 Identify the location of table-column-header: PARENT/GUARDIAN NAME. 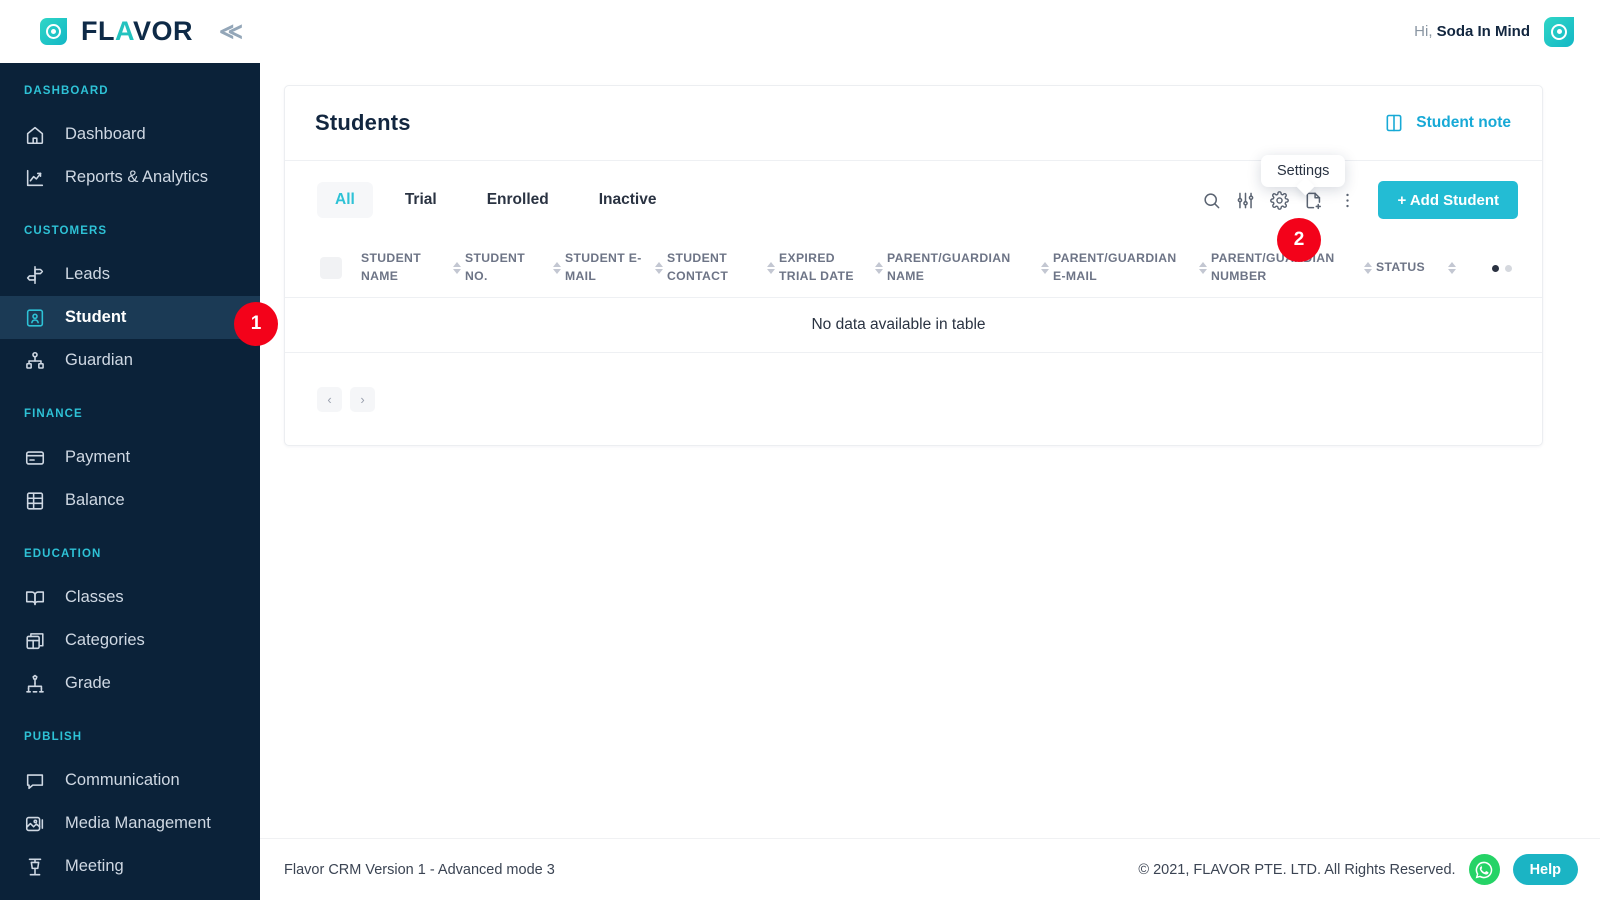
(970, 268).